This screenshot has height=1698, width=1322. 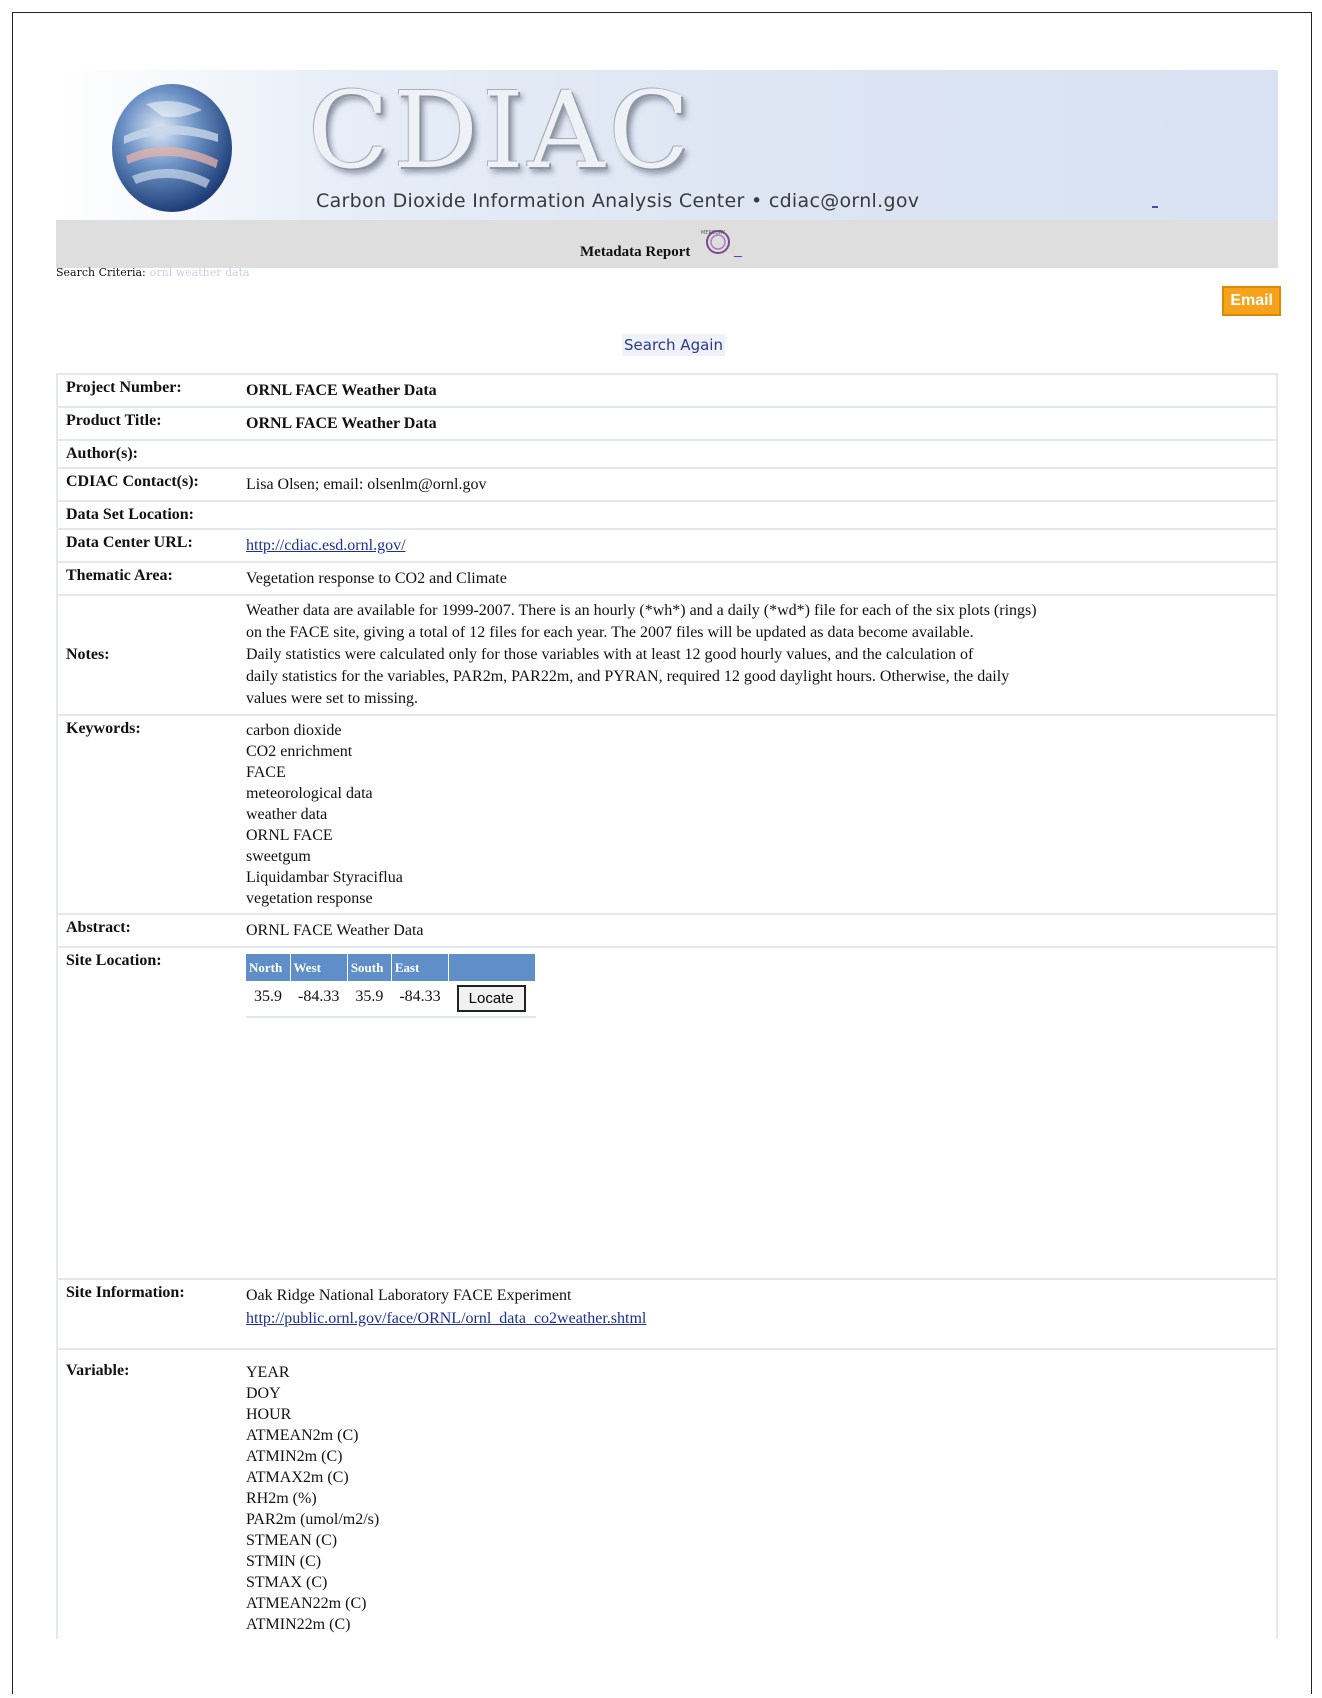 I want to click on report-title-bar: Metadata Report MERCURY, so click(x=667, y=244).